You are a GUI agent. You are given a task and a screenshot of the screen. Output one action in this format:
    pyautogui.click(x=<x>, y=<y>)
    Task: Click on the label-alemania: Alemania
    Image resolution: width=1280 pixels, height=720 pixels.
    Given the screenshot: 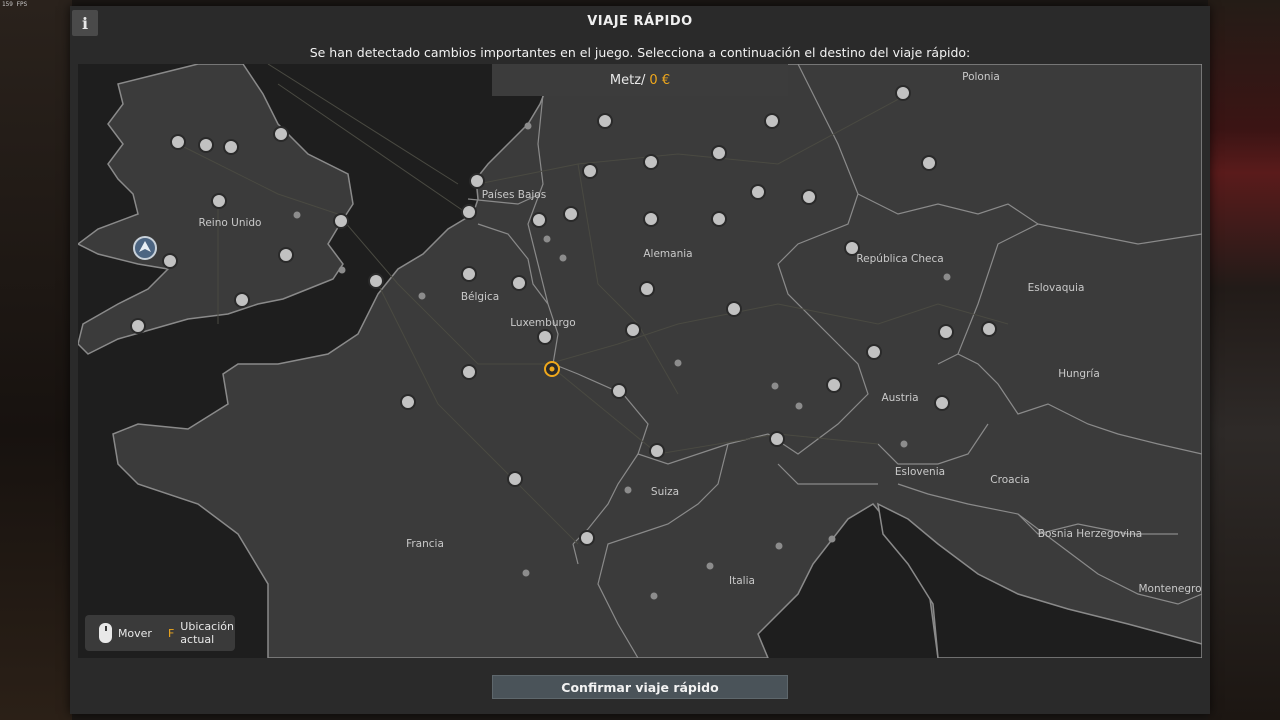 What is the action you would take?
    pyautogui.click(x=667, y=254)
    